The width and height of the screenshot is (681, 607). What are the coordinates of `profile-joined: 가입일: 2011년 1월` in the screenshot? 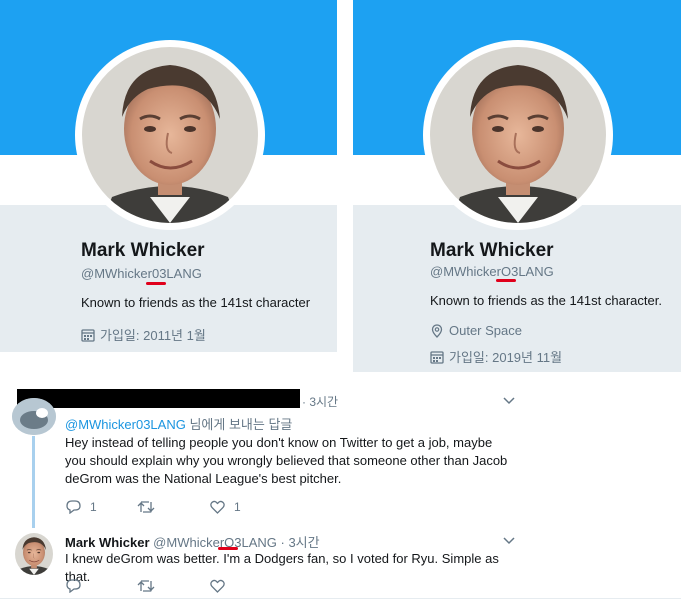 It's located at (143, 334).